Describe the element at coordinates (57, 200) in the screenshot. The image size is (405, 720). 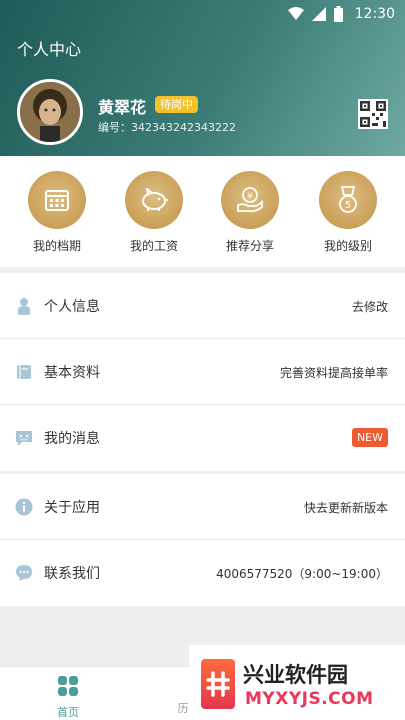
I see `calendar-icon` at that location.